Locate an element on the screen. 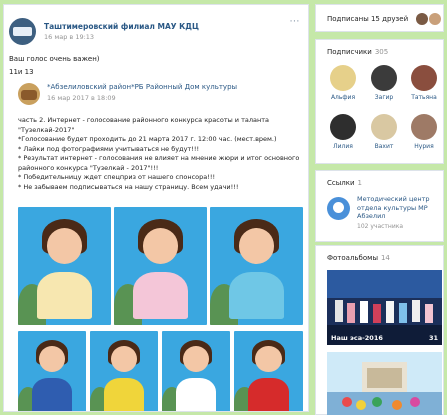  subscriber-name: Татьяна is located at coordinates (424, 97).